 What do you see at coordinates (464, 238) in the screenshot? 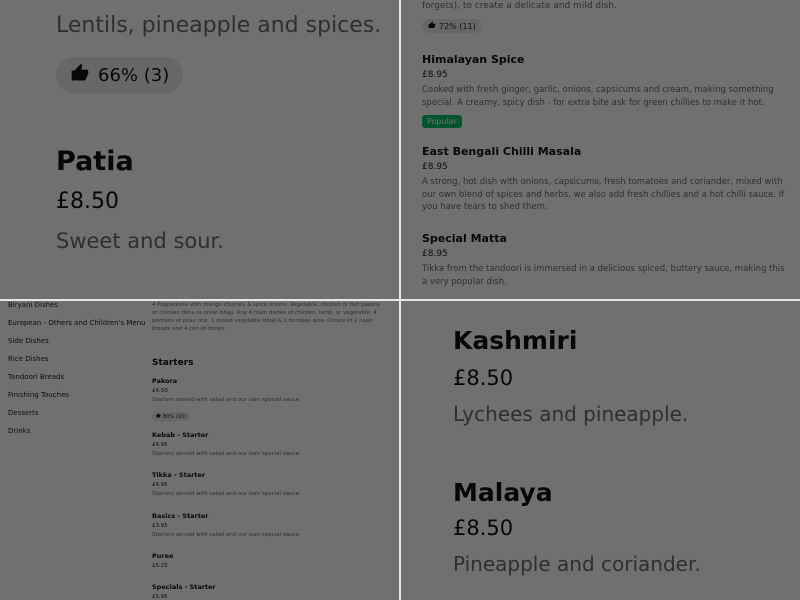
I see `item-name: Special Matta` at bounding box center [464, 238].